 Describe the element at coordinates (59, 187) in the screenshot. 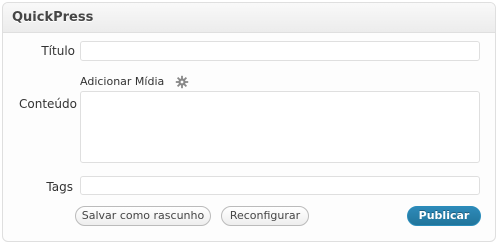

I see `tags-label: Tags` at that location.